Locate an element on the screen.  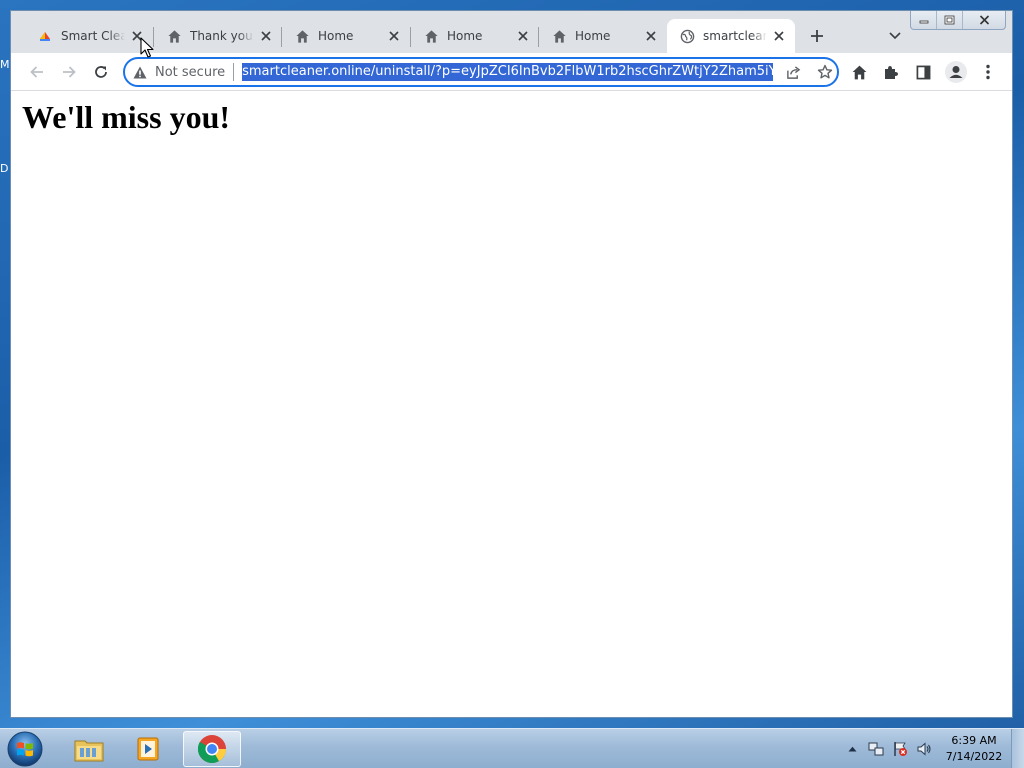
tab-strip: Smart Clean Thank you f Home is located at coordinates (511, 32).